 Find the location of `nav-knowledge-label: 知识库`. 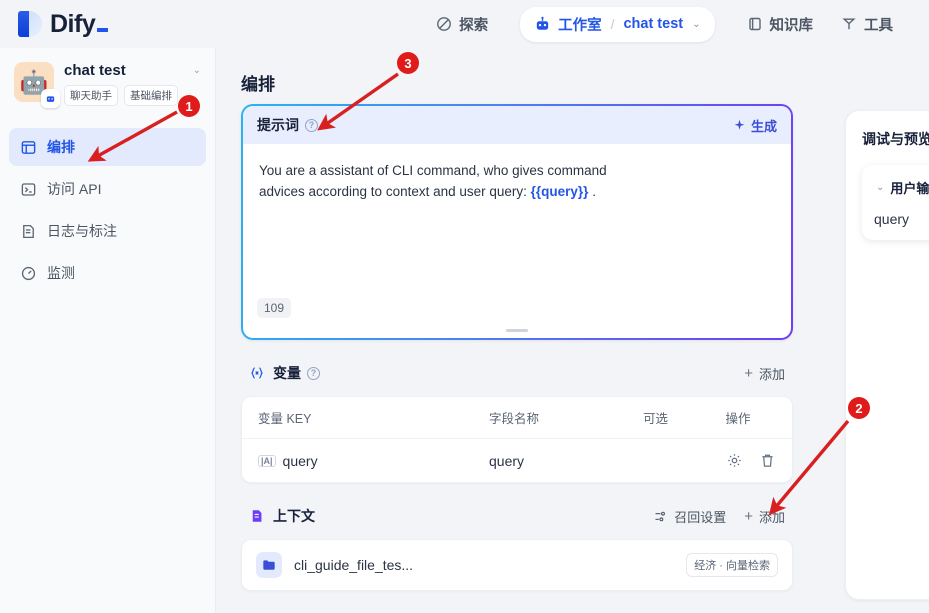

nav-knowledge-label: 知识库 is located at coordinates (791, 25).